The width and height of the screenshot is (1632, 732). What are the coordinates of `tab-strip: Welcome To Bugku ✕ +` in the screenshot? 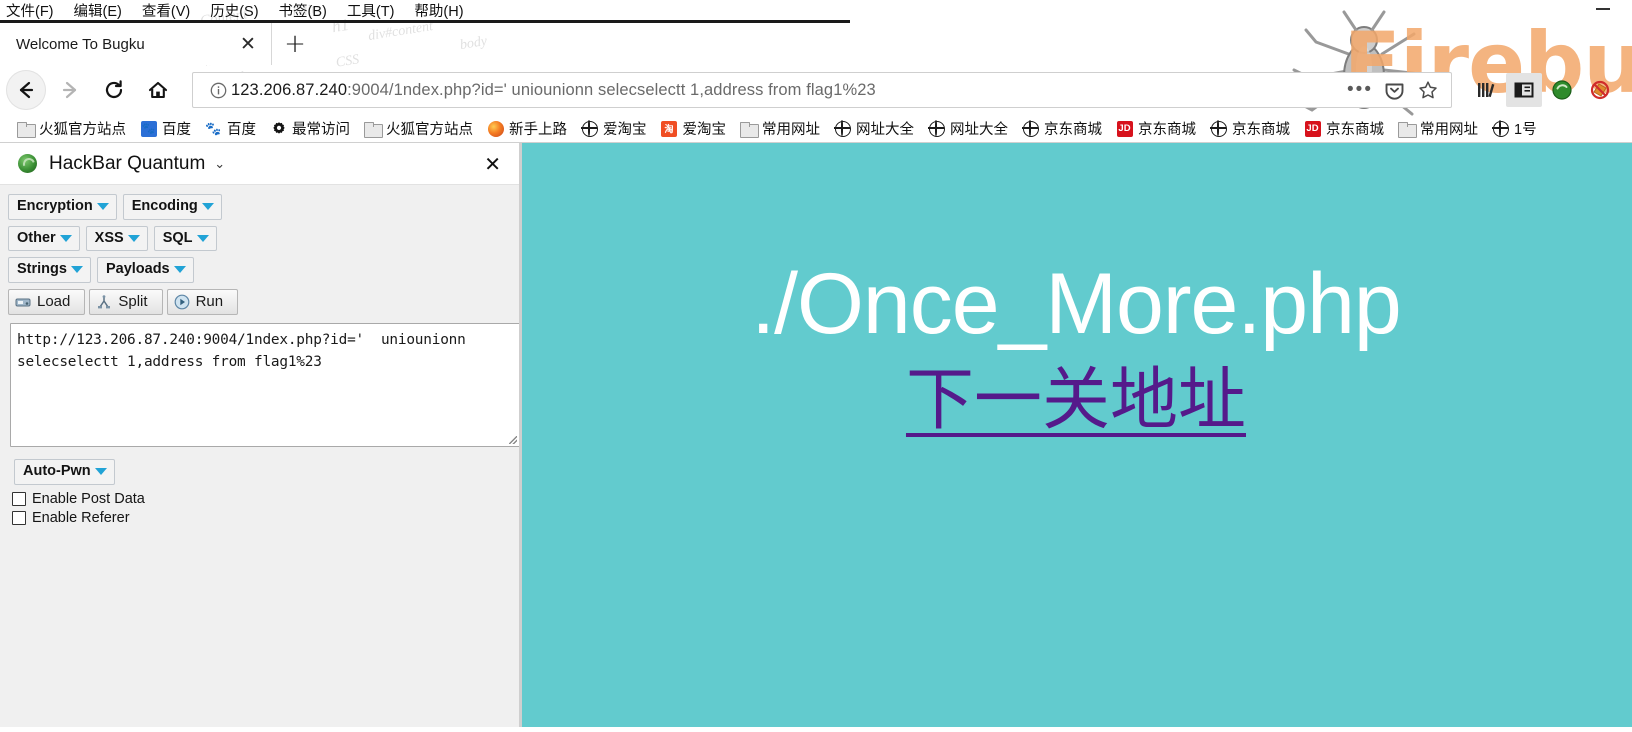 It's located at (425, 42).